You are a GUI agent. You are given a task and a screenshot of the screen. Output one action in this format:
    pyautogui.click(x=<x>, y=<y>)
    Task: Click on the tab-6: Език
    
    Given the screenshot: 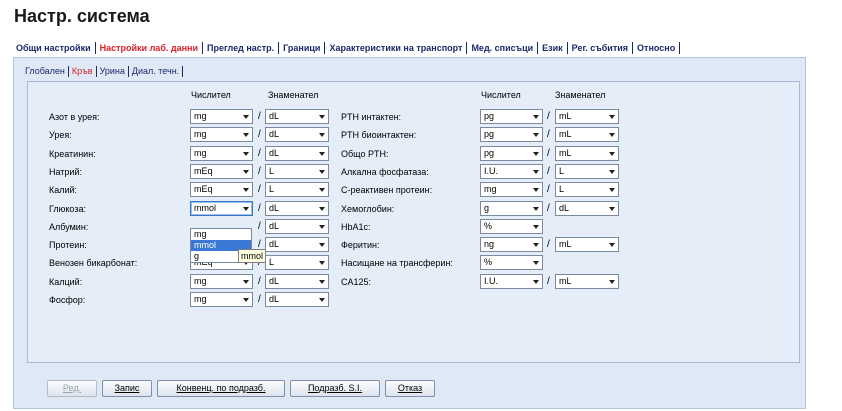 What is the action you would take?
    pyautogui.click(x=552, y=48)
    